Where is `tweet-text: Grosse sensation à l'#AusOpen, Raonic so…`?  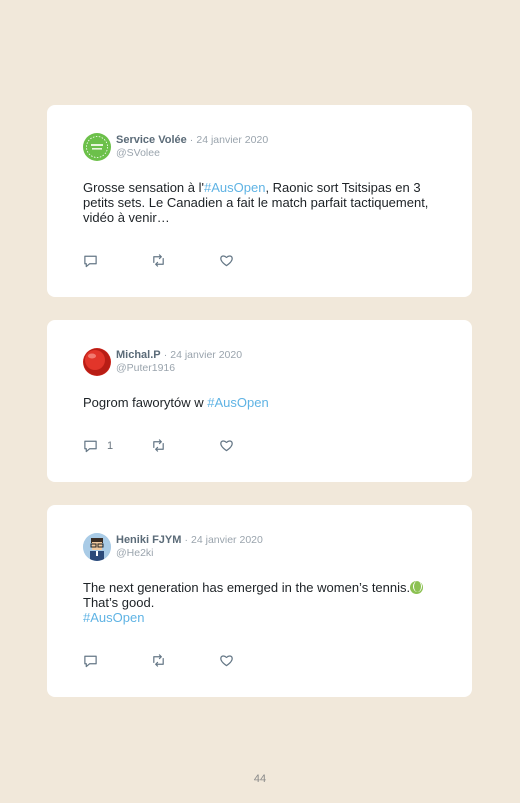 tweet-text: Grosse sensation à l'#AusOpen, Raonic so… is located at coordinates (268, 202).